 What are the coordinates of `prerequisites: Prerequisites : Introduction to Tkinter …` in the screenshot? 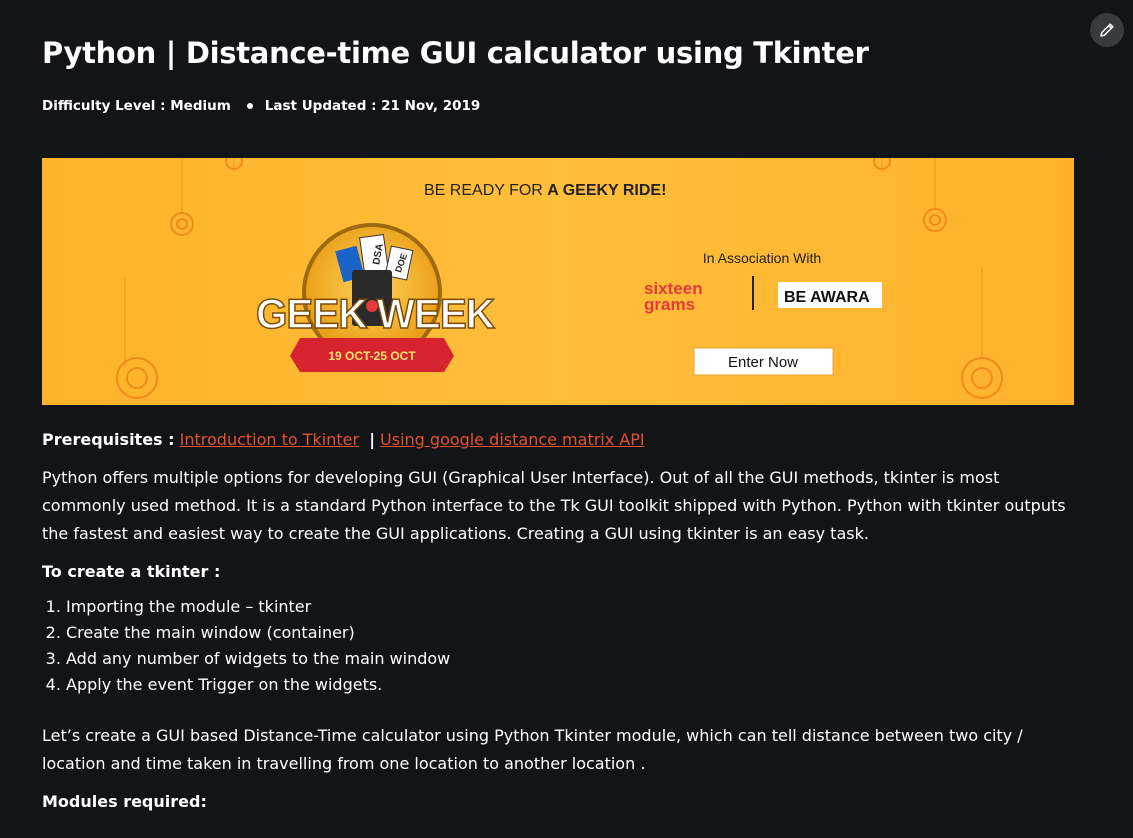 It's located at (562, 440).